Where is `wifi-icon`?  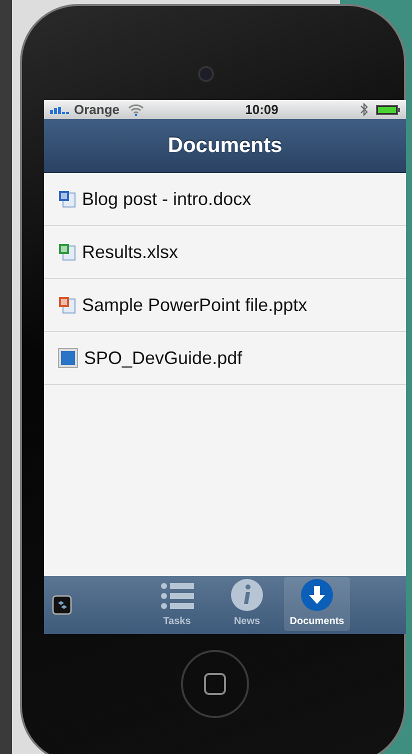 wifi-icon is located at coordinates (136, 110).